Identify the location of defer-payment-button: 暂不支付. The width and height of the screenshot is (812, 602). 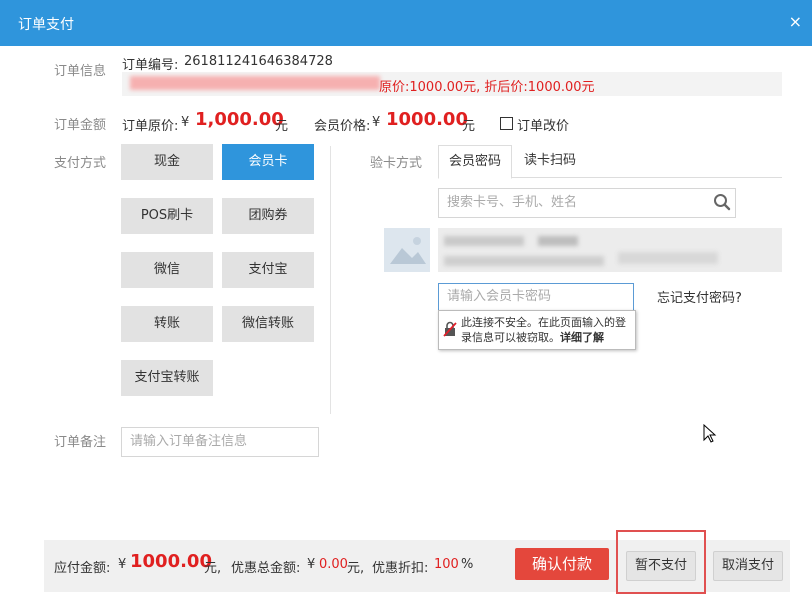
(661, 566).